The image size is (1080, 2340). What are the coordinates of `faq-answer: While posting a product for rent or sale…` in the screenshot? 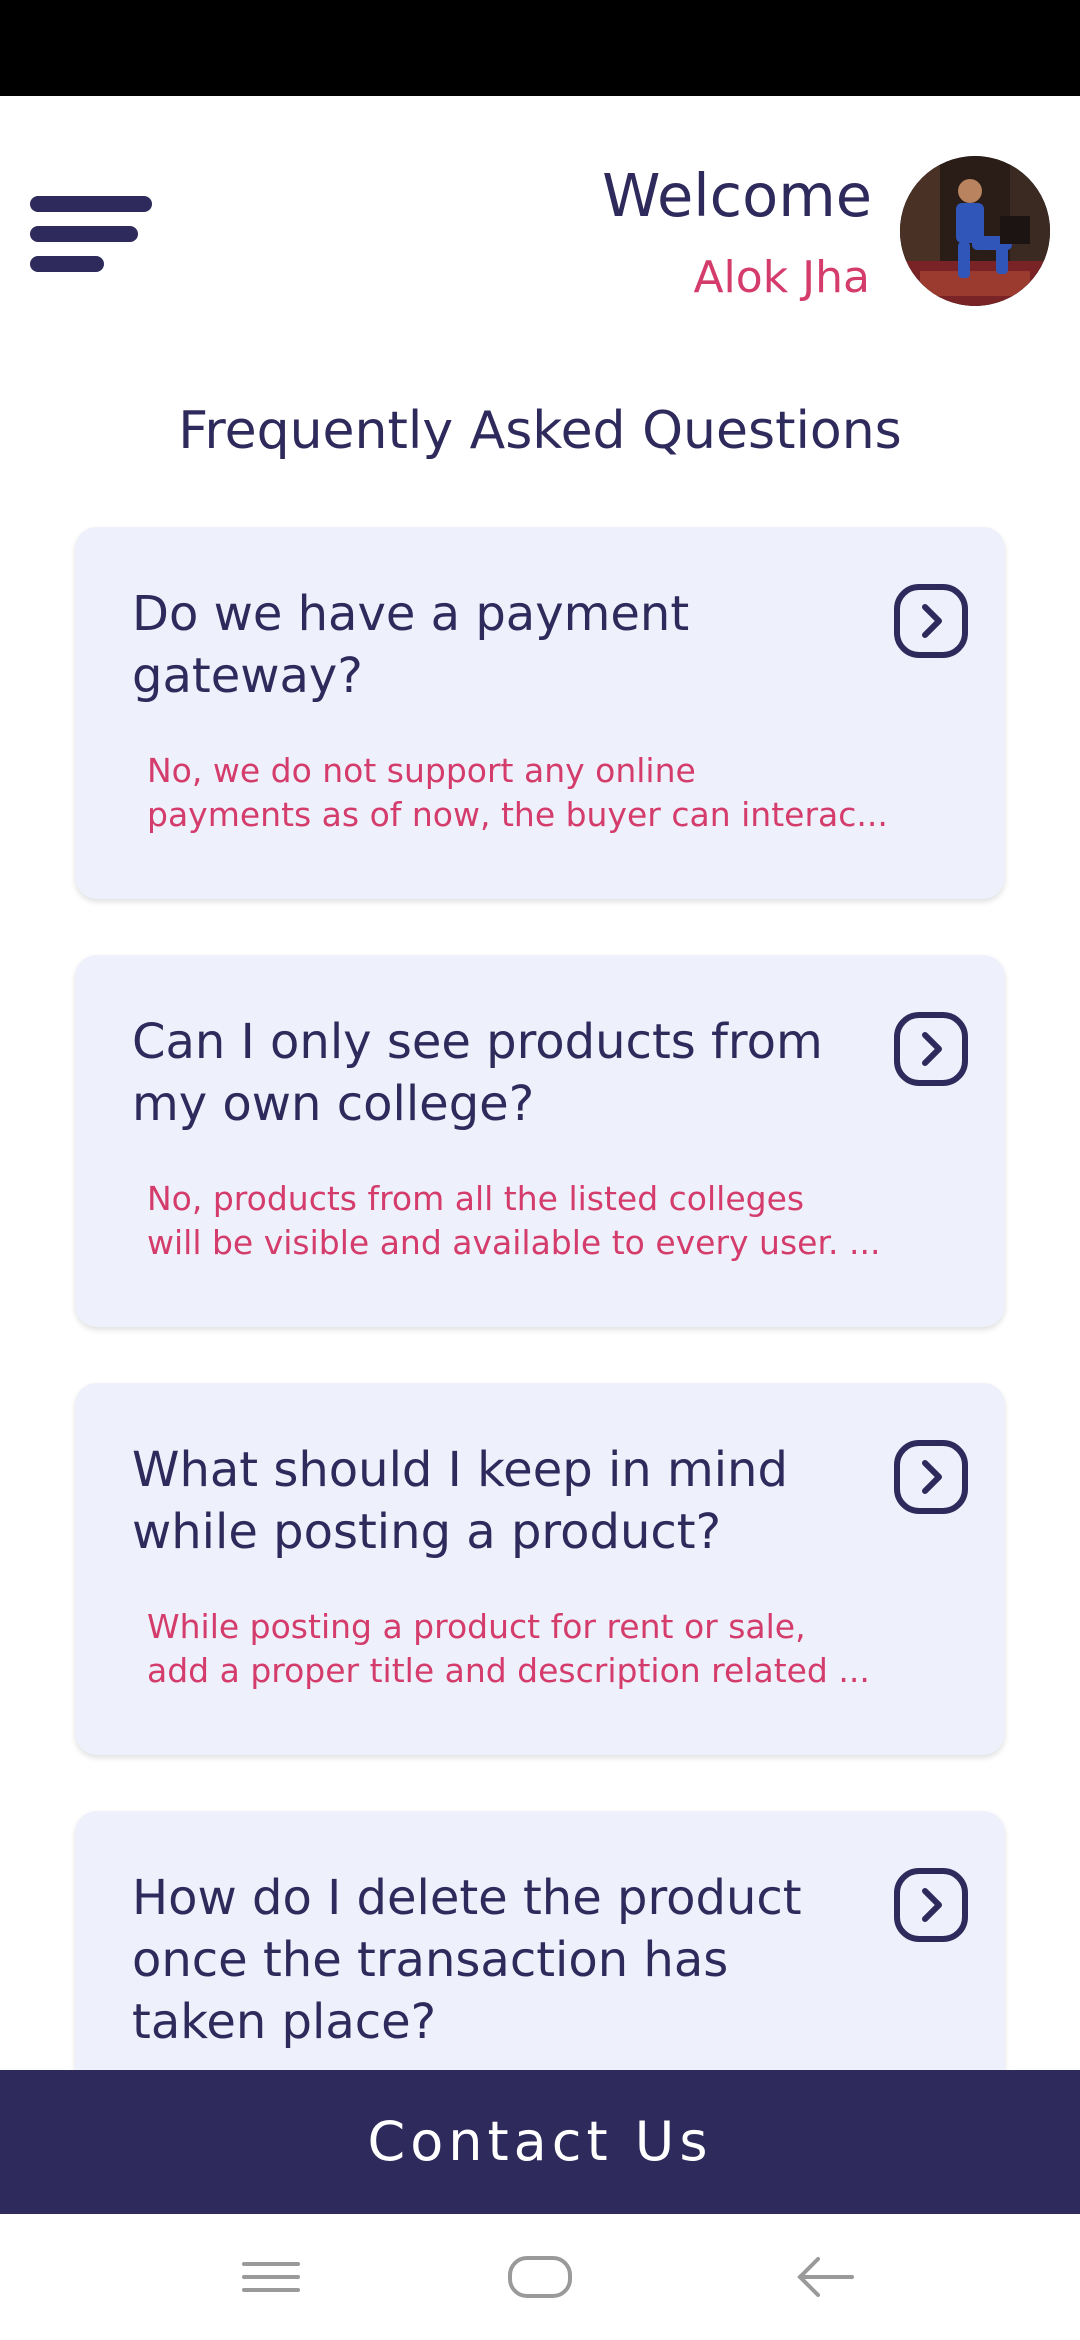 It's located at (508, 1648).